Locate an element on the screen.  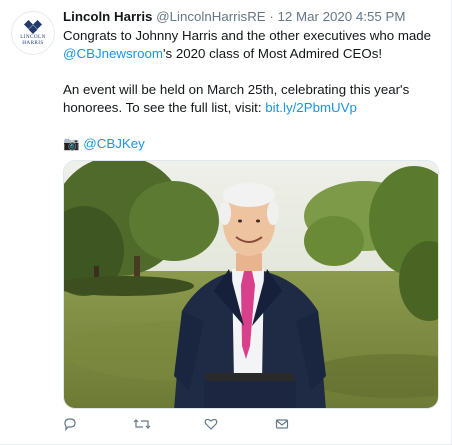
tweet-actions is located at coordinates (178, 427).